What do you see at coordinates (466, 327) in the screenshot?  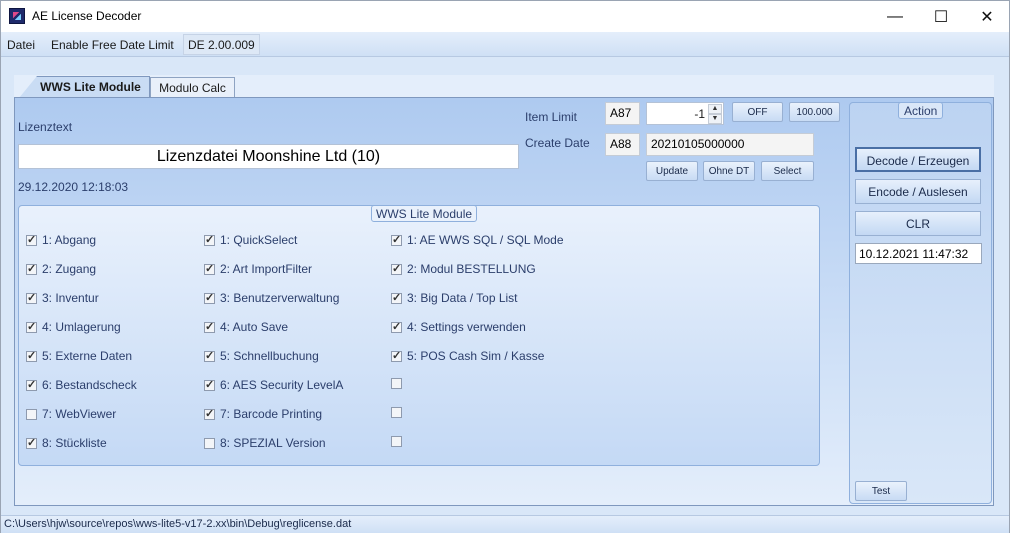 I see `module-checkbox-label: 4: Settings verwenden` at bounding box center [466, 327].